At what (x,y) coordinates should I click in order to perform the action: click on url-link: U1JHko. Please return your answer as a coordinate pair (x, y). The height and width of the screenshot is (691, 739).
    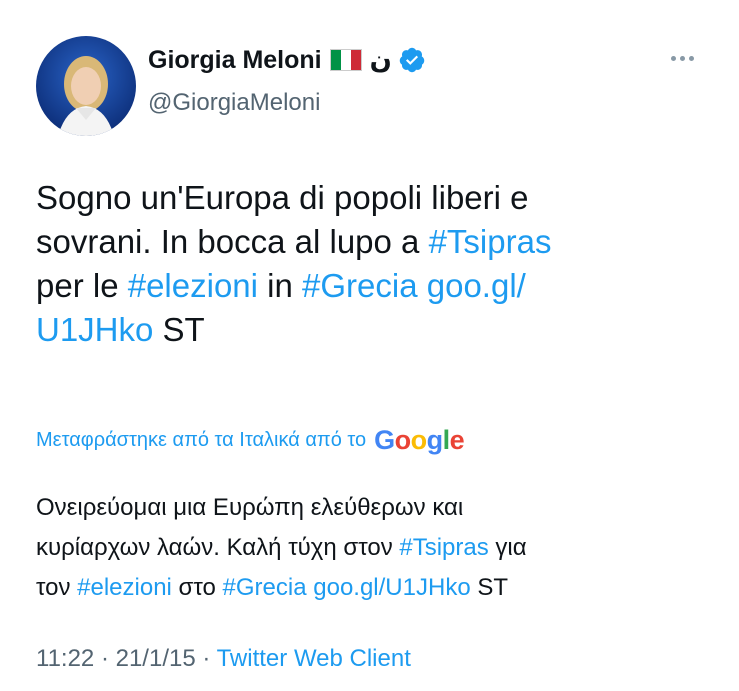
    Looking at the image, I should click on (94, 329).